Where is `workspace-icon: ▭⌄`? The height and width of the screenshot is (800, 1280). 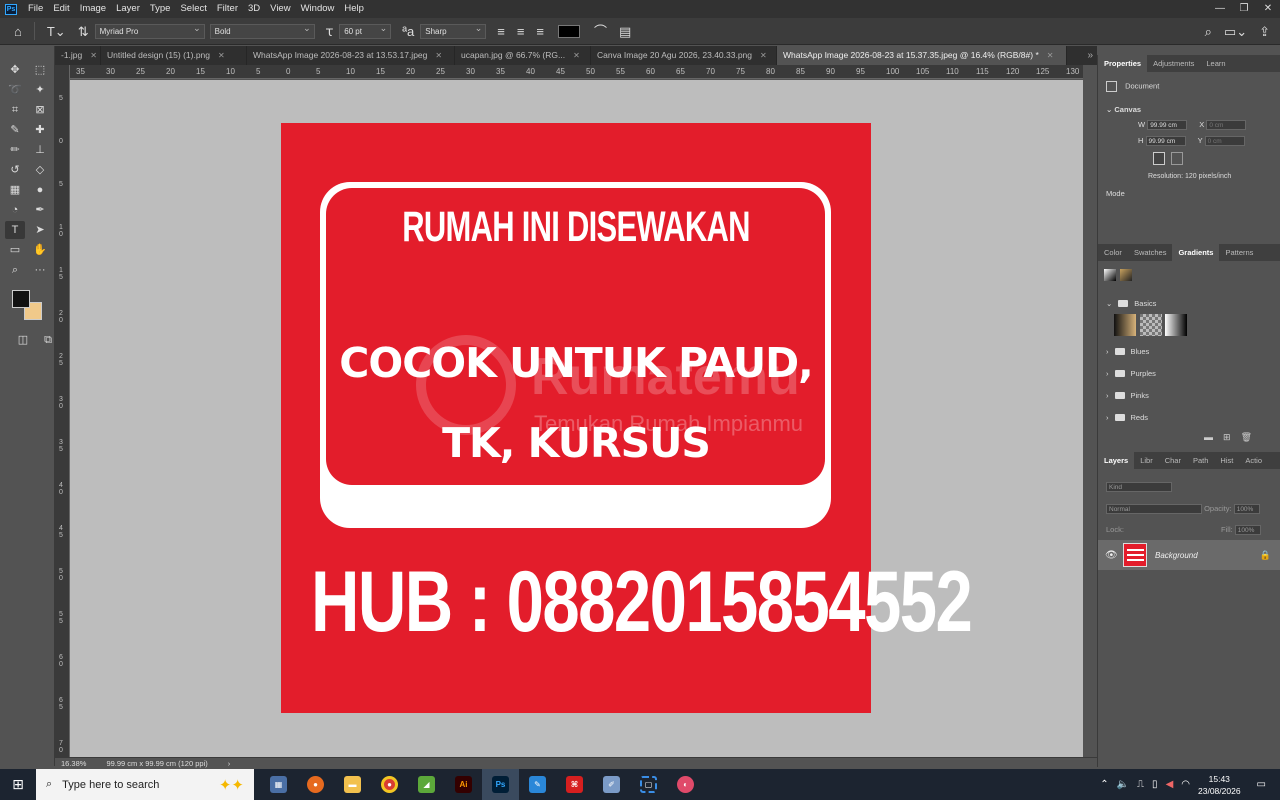 workspace-icon: ▭⌄ is located at coordinates (1235, 31).